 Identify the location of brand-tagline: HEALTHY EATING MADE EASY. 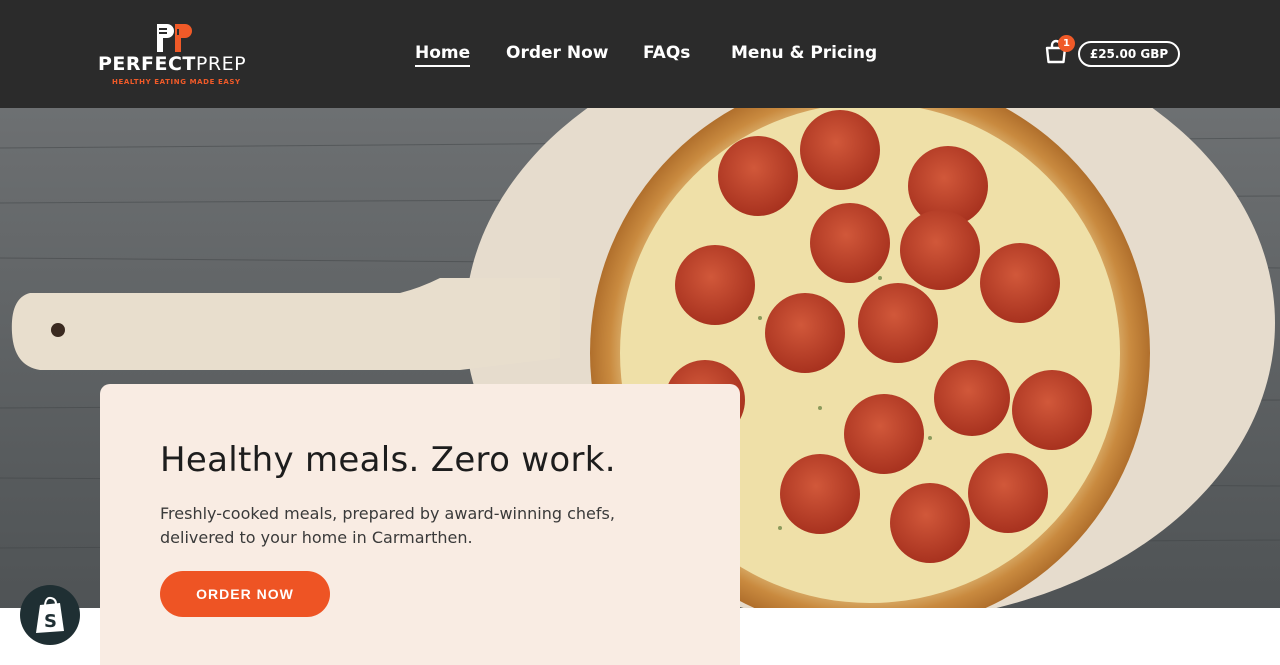
(176, 82).